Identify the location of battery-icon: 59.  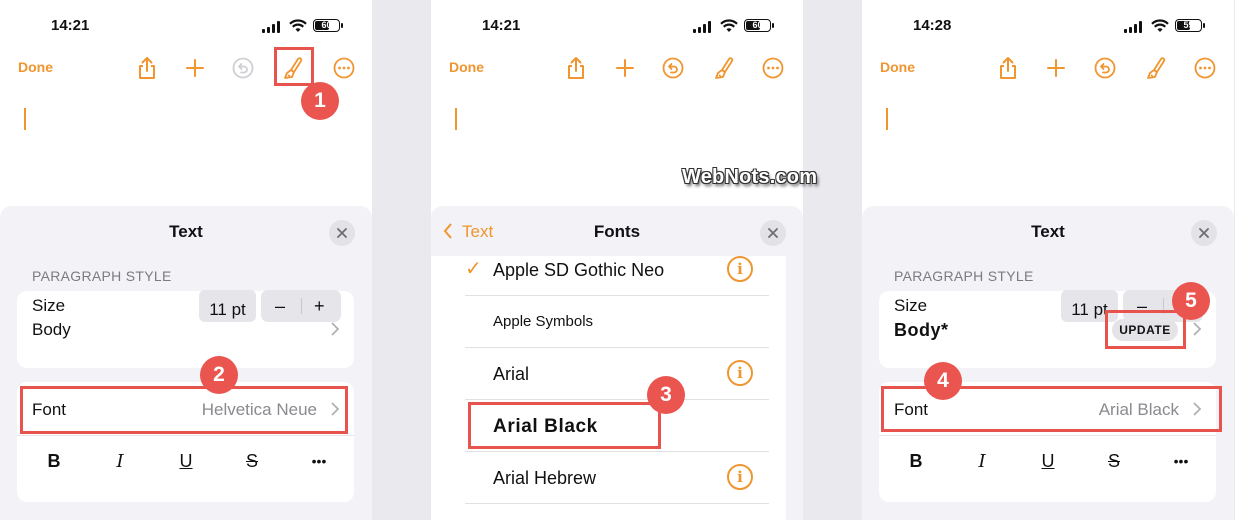
(1188, 25).